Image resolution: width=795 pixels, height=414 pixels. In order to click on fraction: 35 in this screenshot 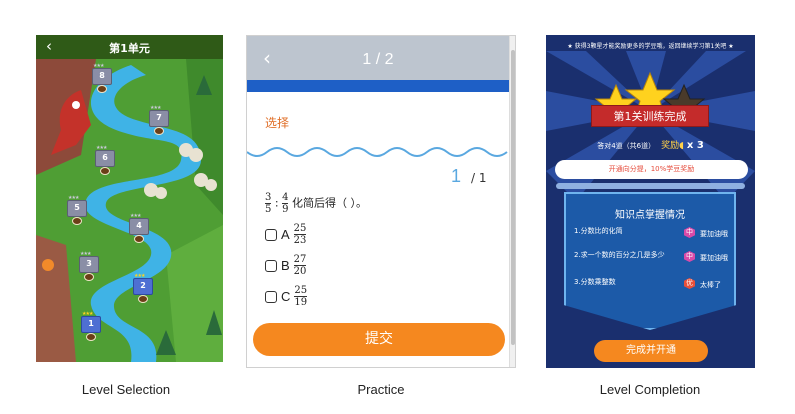, I will do `click(268, 203)`.